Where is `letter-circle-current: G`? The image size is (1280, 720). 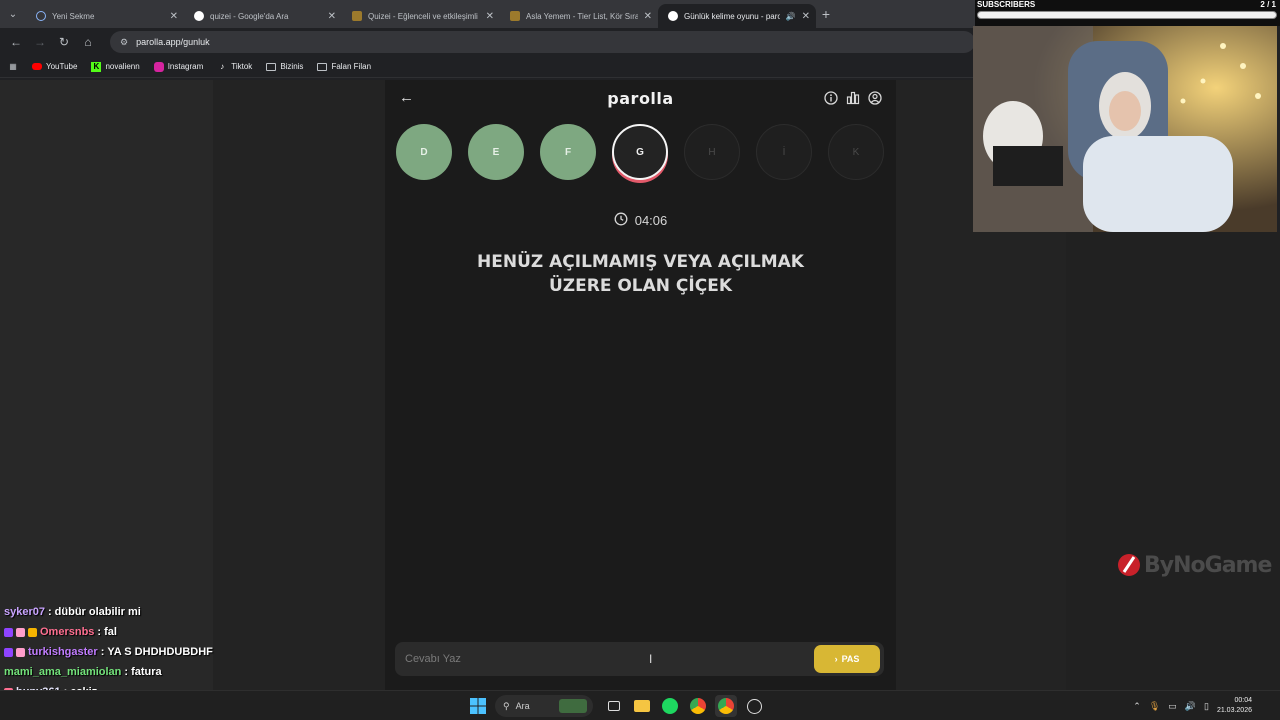
letter-circle-current: G is located at coordinates (640, 152).